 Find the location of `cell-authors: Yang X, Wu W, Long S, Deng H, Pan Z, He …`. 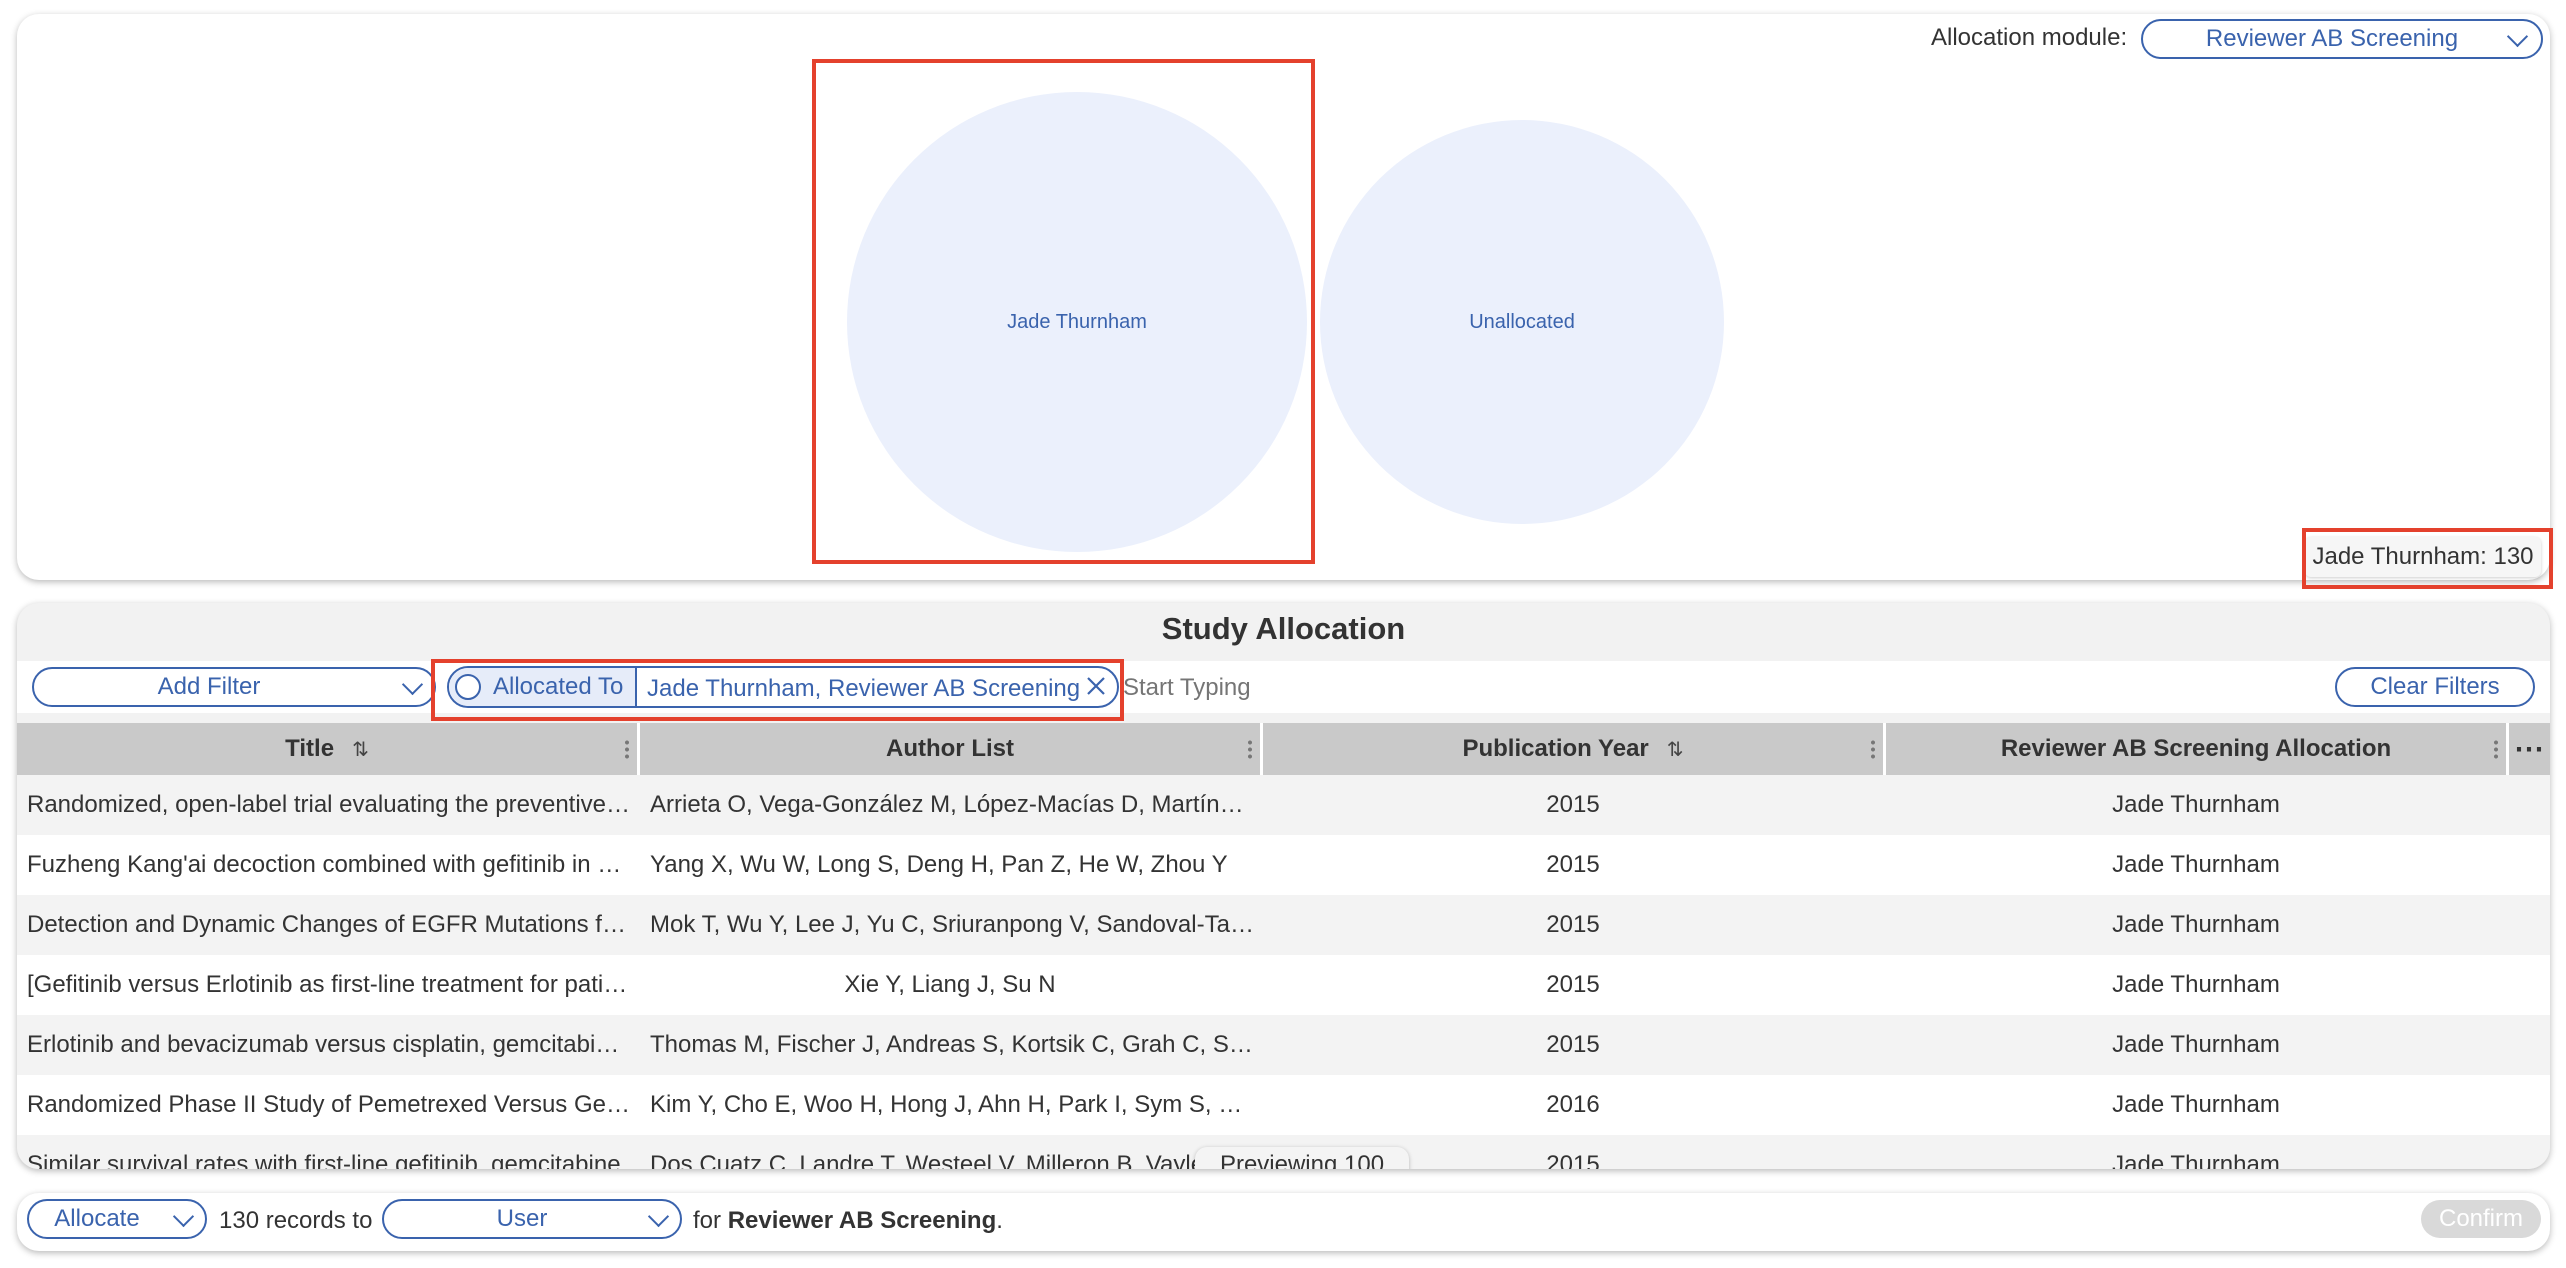

cell-authors: Yang X, Wu W, Long S, Deng H, Pan Z, He … is located at coordinates (952, 865).